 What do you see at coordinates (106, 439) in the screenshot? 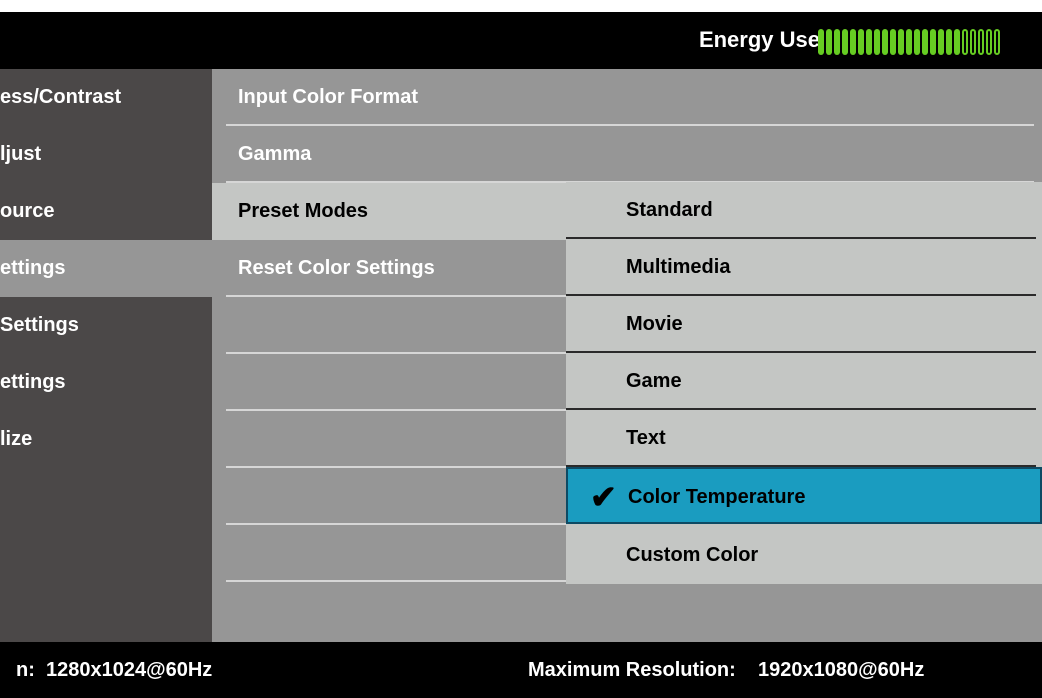
I see `nav-personalize: lize` at bounding box center [106, 439].